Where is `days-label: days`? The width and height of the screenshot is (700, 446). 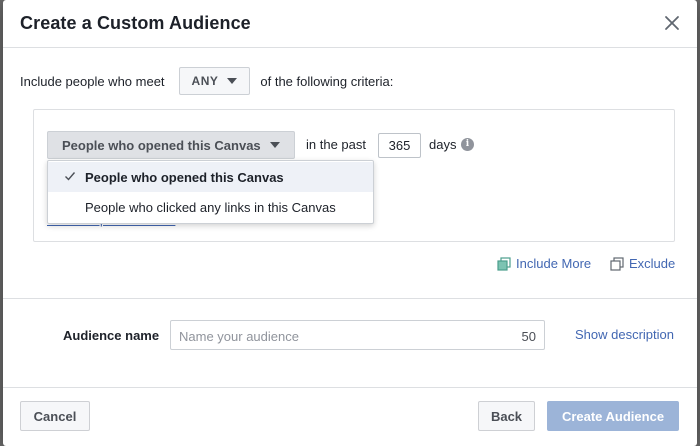 days-label: days is located at coordinates (443, 144).